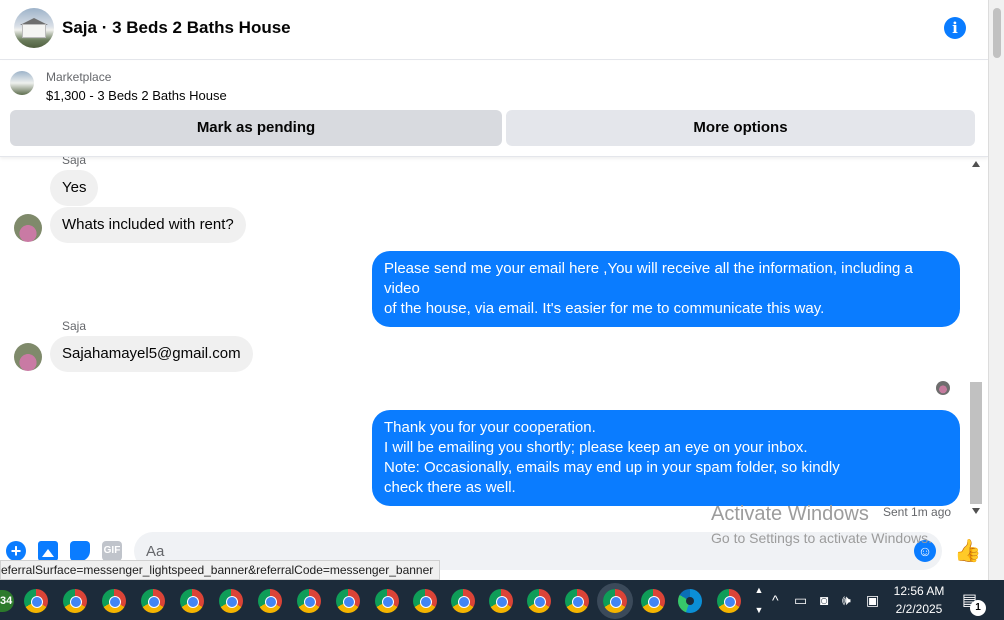 The image size is (1004, 620). What do you see at coordinates (494, 30) in the screenshot?
I see `conversation-header: Saja · 3 Beds 2 Baths House i` at bounding box center [494, 30].